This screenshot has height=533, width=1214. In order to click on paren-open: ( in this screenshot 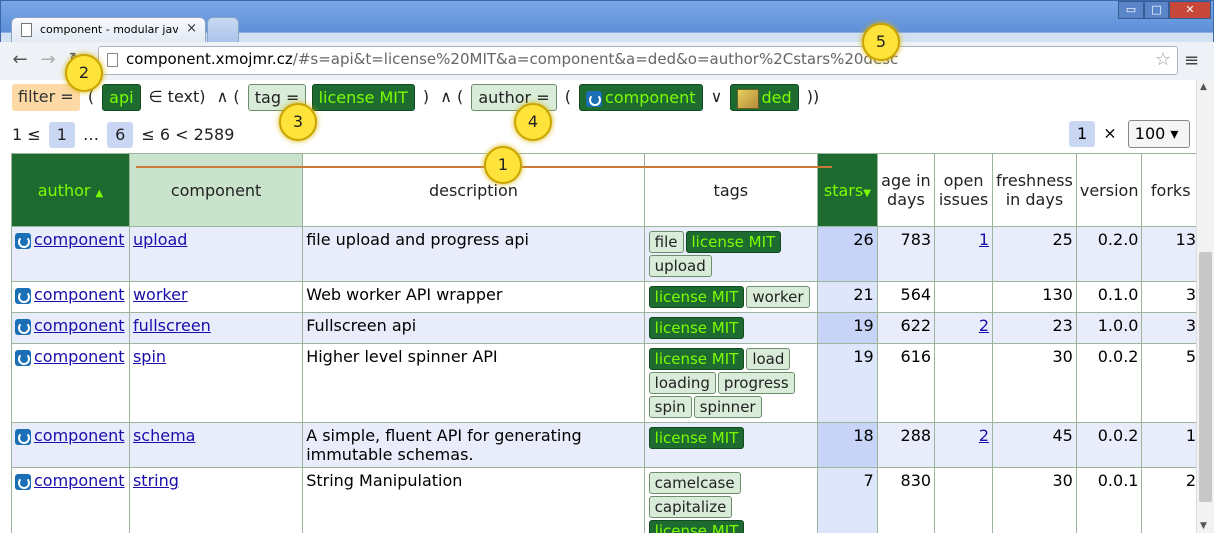, I will do `click(567, 96)`.